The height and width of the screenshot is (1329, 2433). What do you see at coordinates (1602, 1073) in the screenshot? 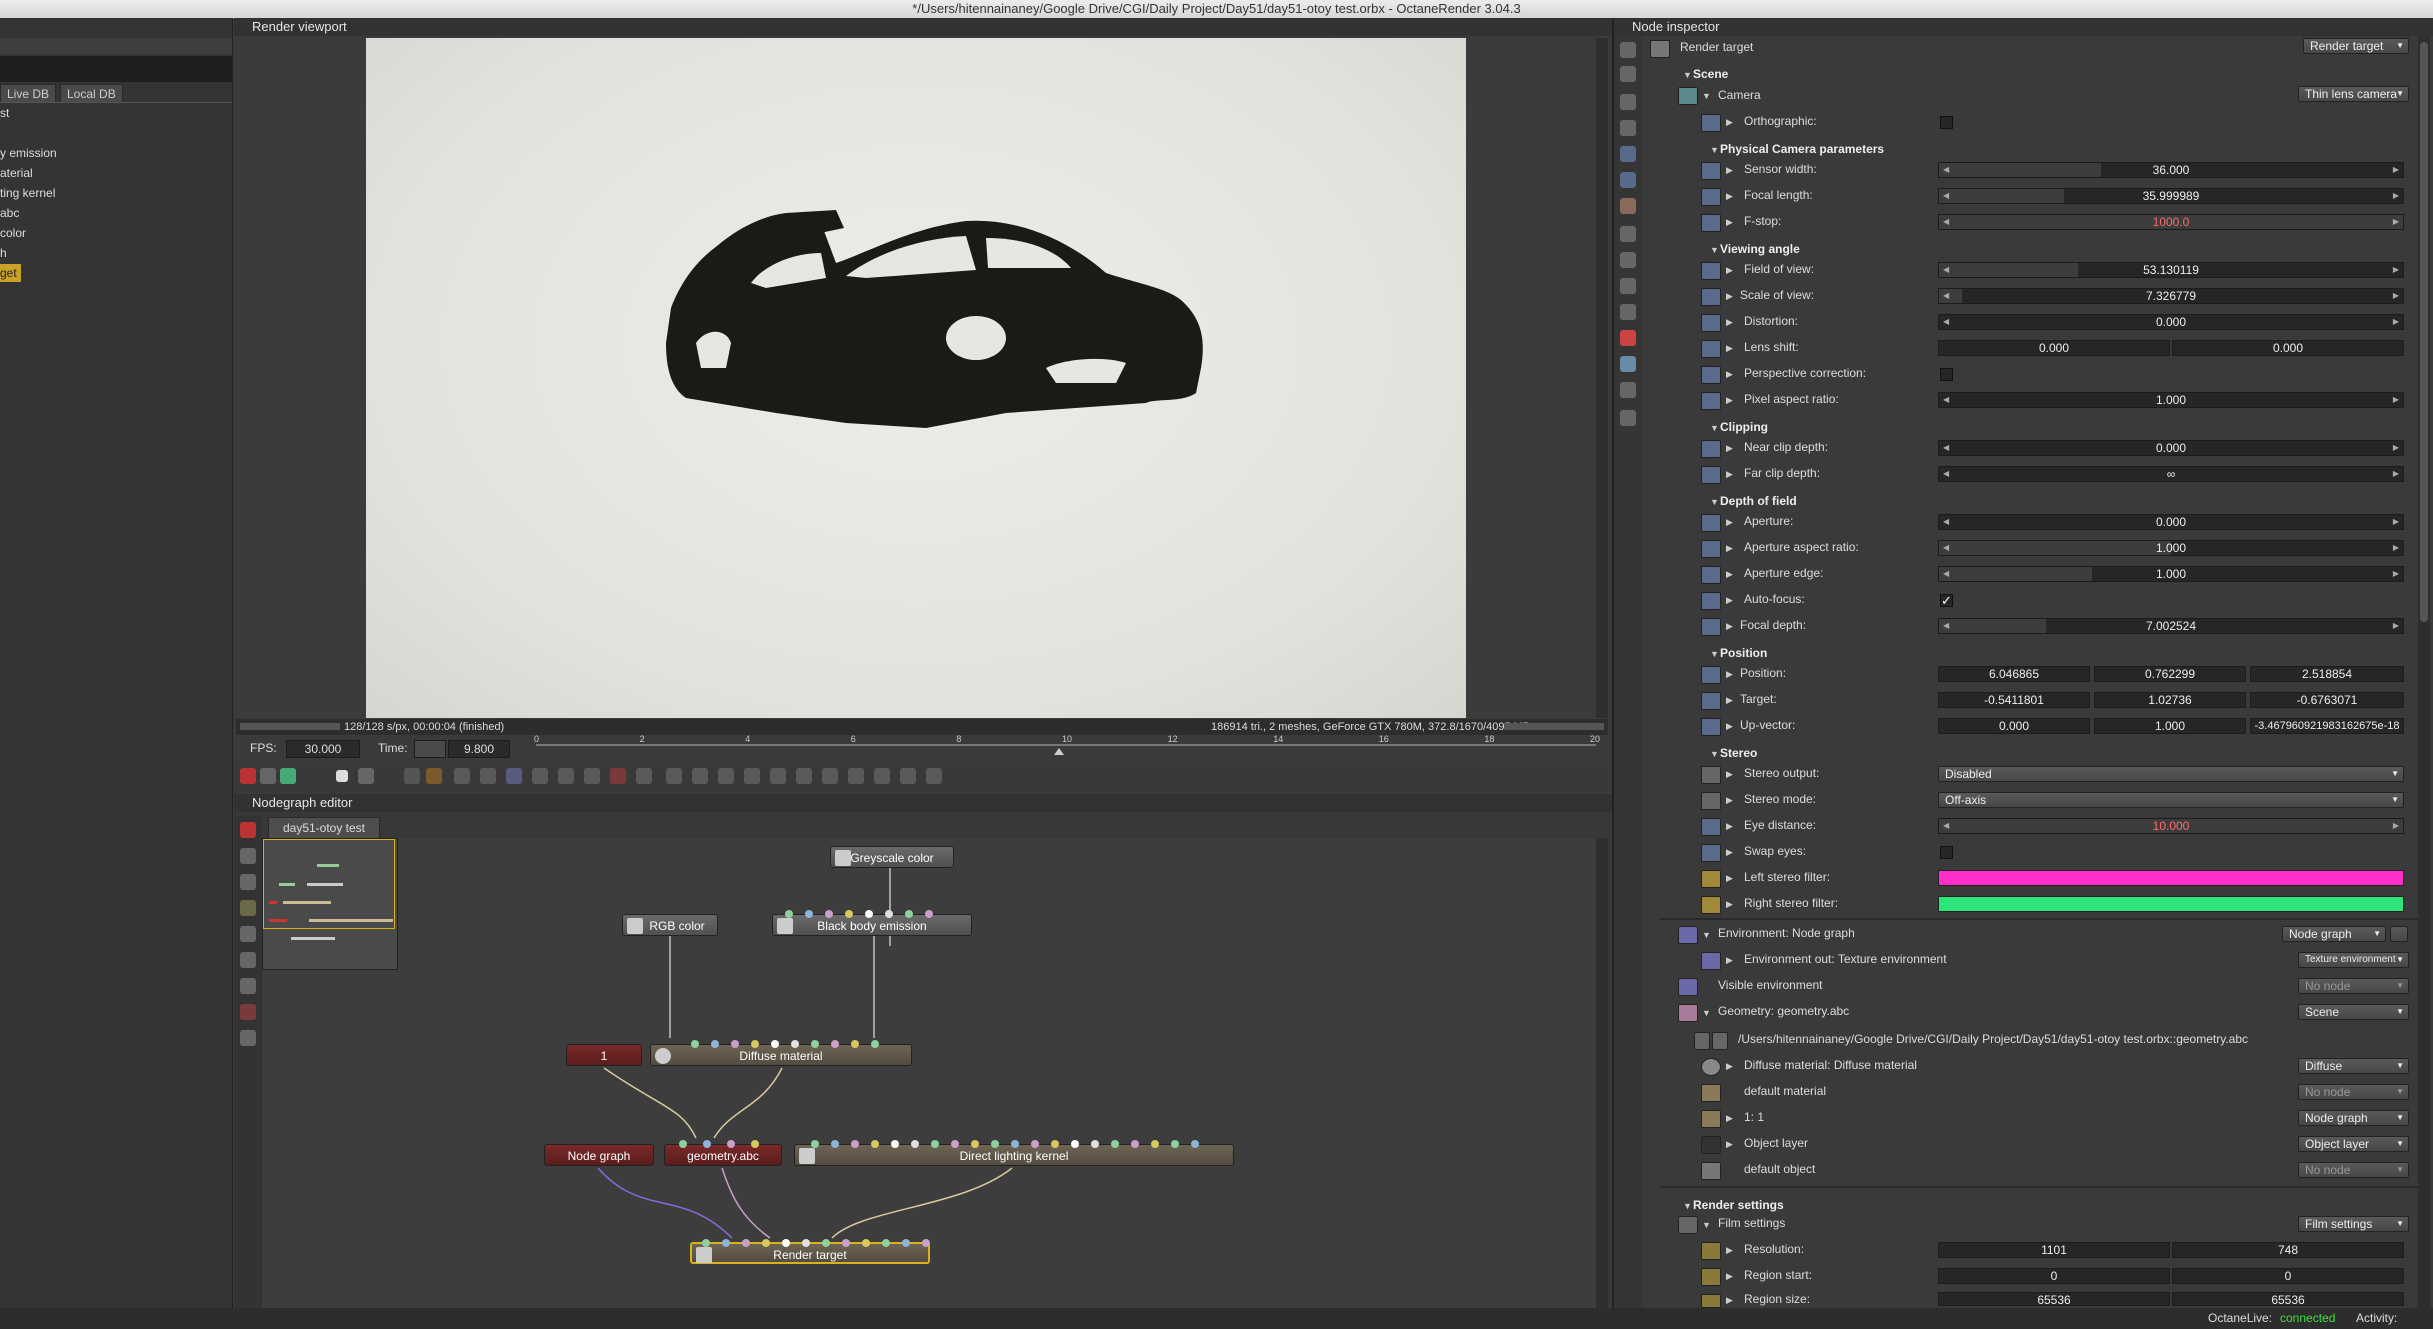
I see `nodegraph-scrollbar` at bounding box center [1602, 1073].